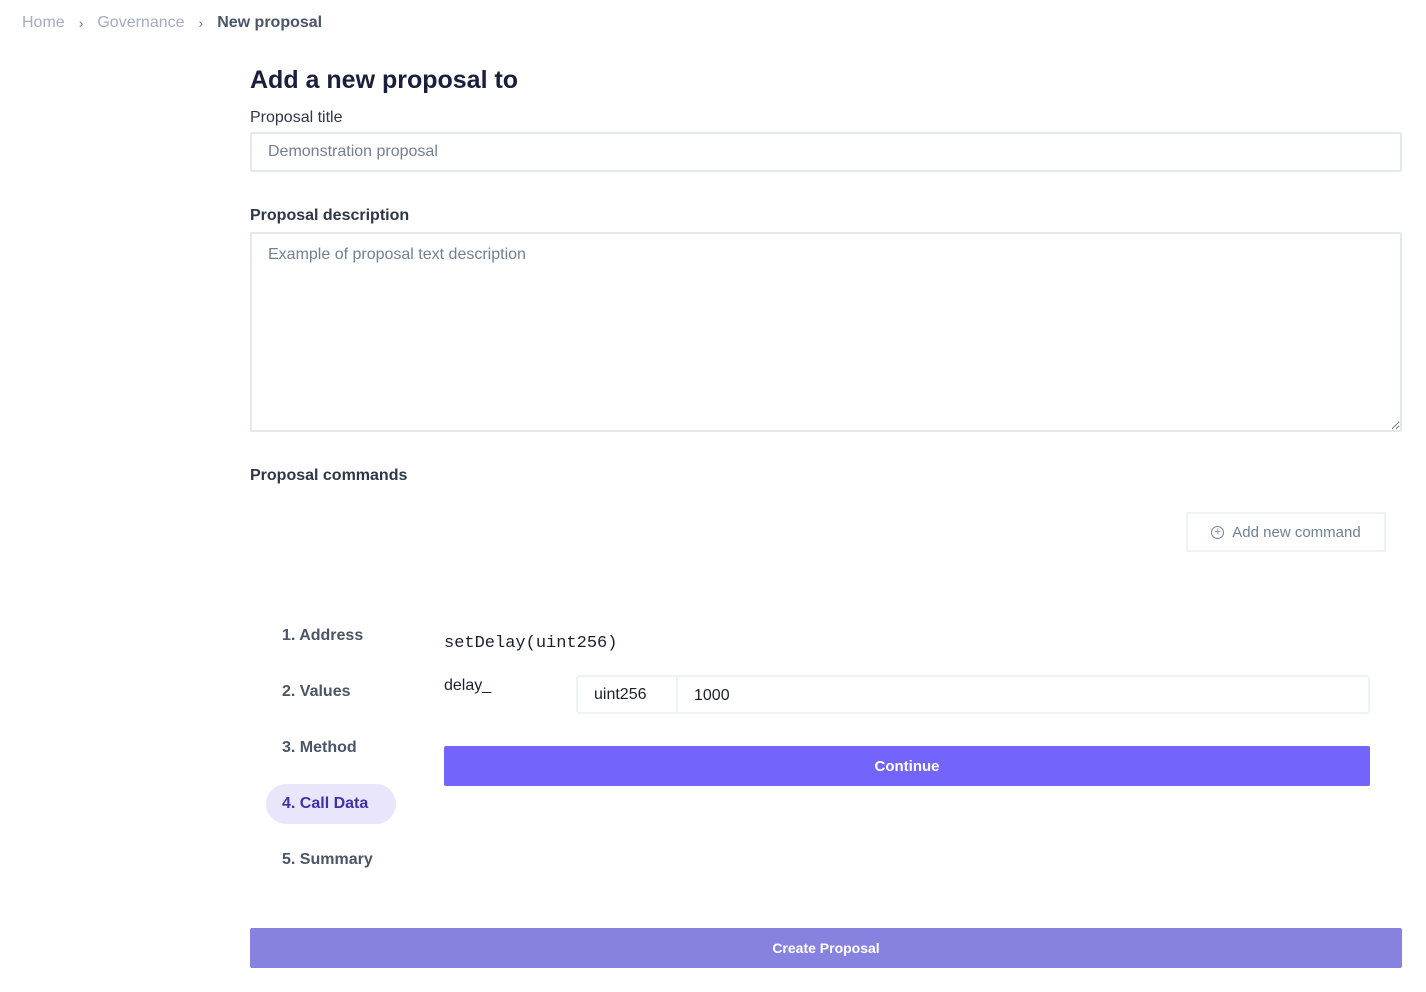 This screenshot has height=992, width=1426. Describe the element at coordinates (43, 23) in the screenshot. I see `breadcrumb-home: Home` at that location.